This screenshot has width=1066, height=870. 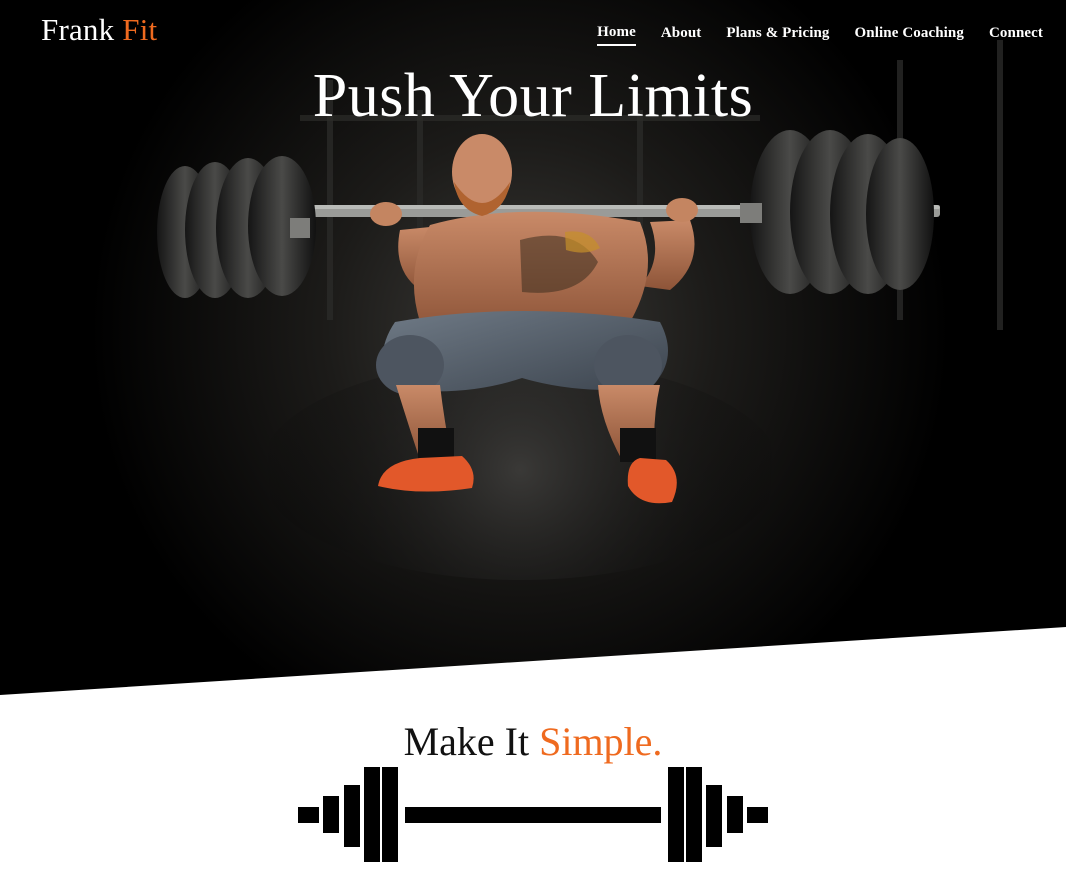 I want to click on brand-logo: Frank Fit, so click(x=99, y=30).